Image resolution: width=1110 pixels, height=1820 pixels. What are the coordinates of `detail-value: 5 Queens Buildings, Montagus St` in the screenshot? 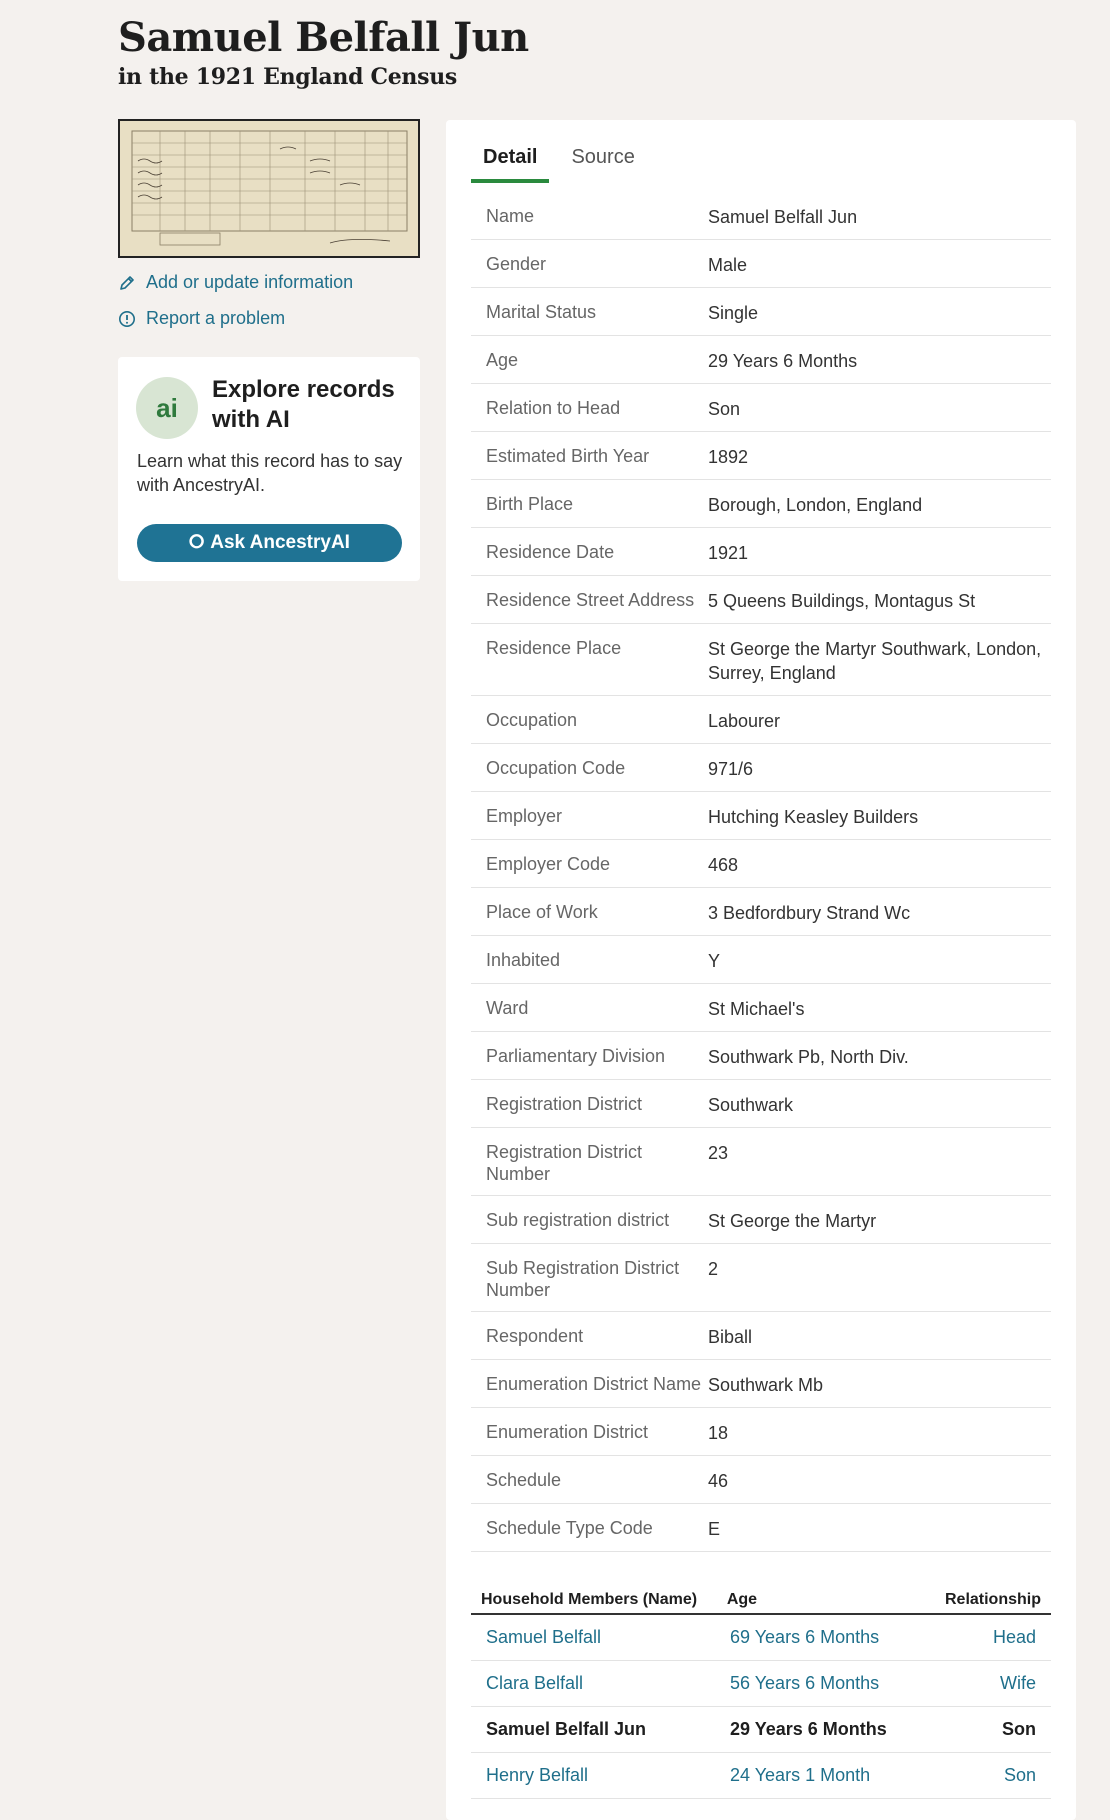 It's located at (842, 601).